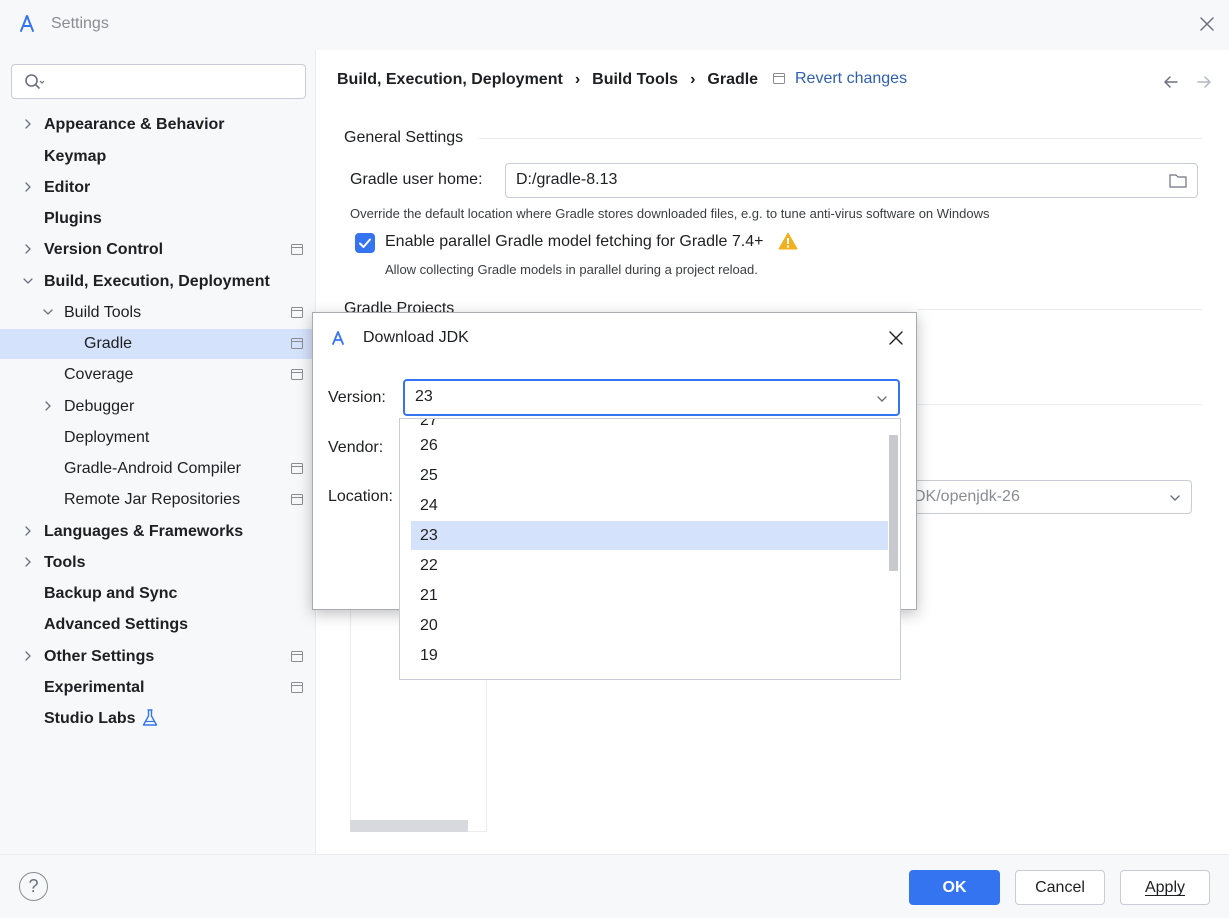  Describe the element at coordinates (111, 593) in the screenshot. I see `sidebar-item-label: Backup and Sync` at that location.